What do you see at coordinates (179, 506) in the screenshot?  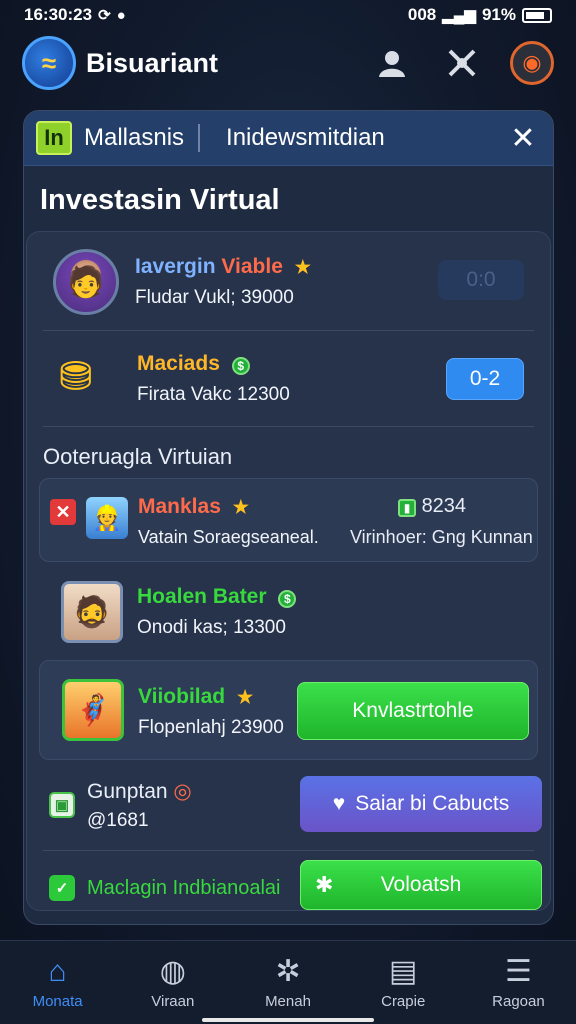 I see `item-name: Manklas` at bounding box center [179, 506].